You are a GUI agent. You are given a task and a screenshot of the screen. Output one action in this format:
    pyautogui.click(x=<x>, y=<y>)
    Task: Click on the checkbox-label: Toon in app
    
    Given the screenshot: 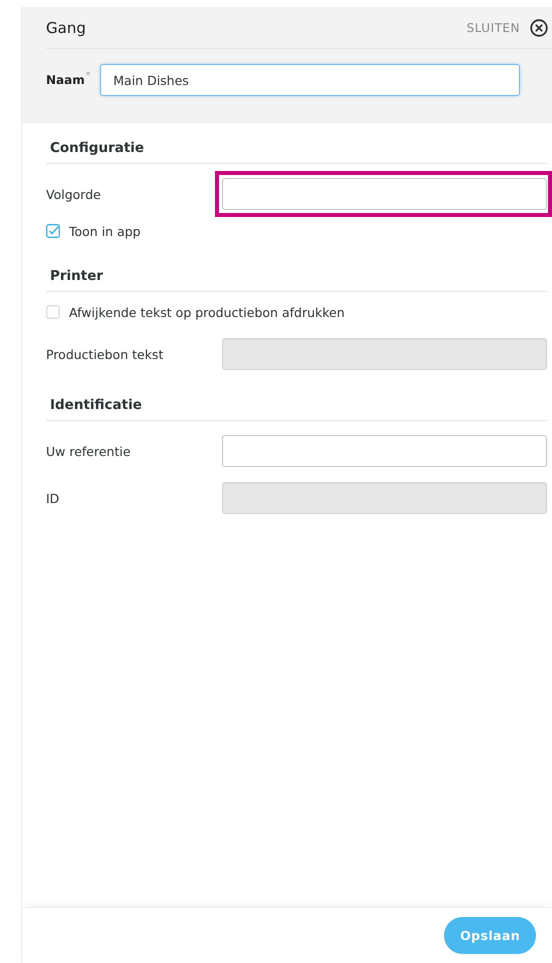 What is the action you would take?
    pyautogui.click(x=105, y=231)
    